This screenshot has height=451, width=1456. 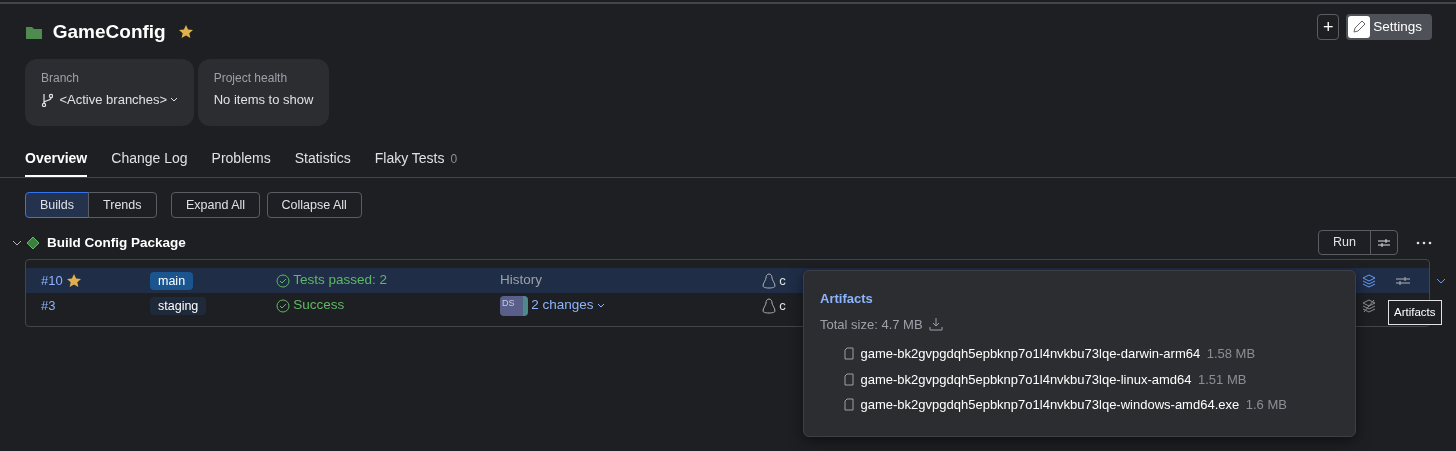 What do you see at coordinates (241, 161) in the screenshot?
I see `tab: Problems` at bounding box center [241, 161].